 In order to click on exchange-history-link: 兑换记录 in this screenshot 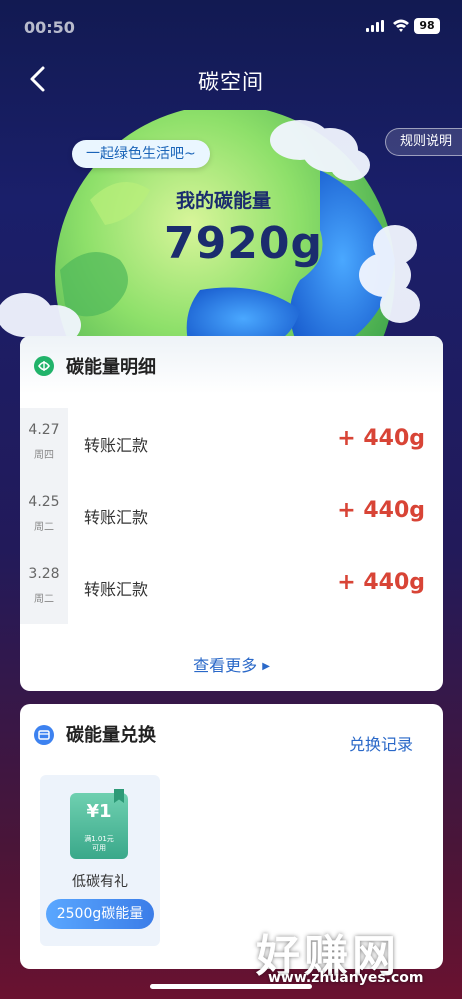, I will do `click(381, 743)`.